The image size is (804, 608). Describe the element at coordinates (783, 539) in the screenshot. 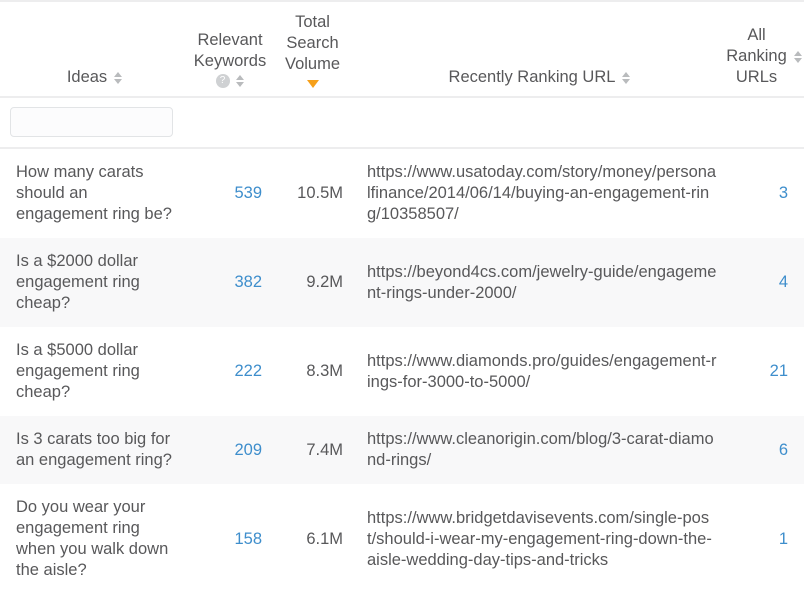

I see `all-ranking-urls-value: 1` at that location.